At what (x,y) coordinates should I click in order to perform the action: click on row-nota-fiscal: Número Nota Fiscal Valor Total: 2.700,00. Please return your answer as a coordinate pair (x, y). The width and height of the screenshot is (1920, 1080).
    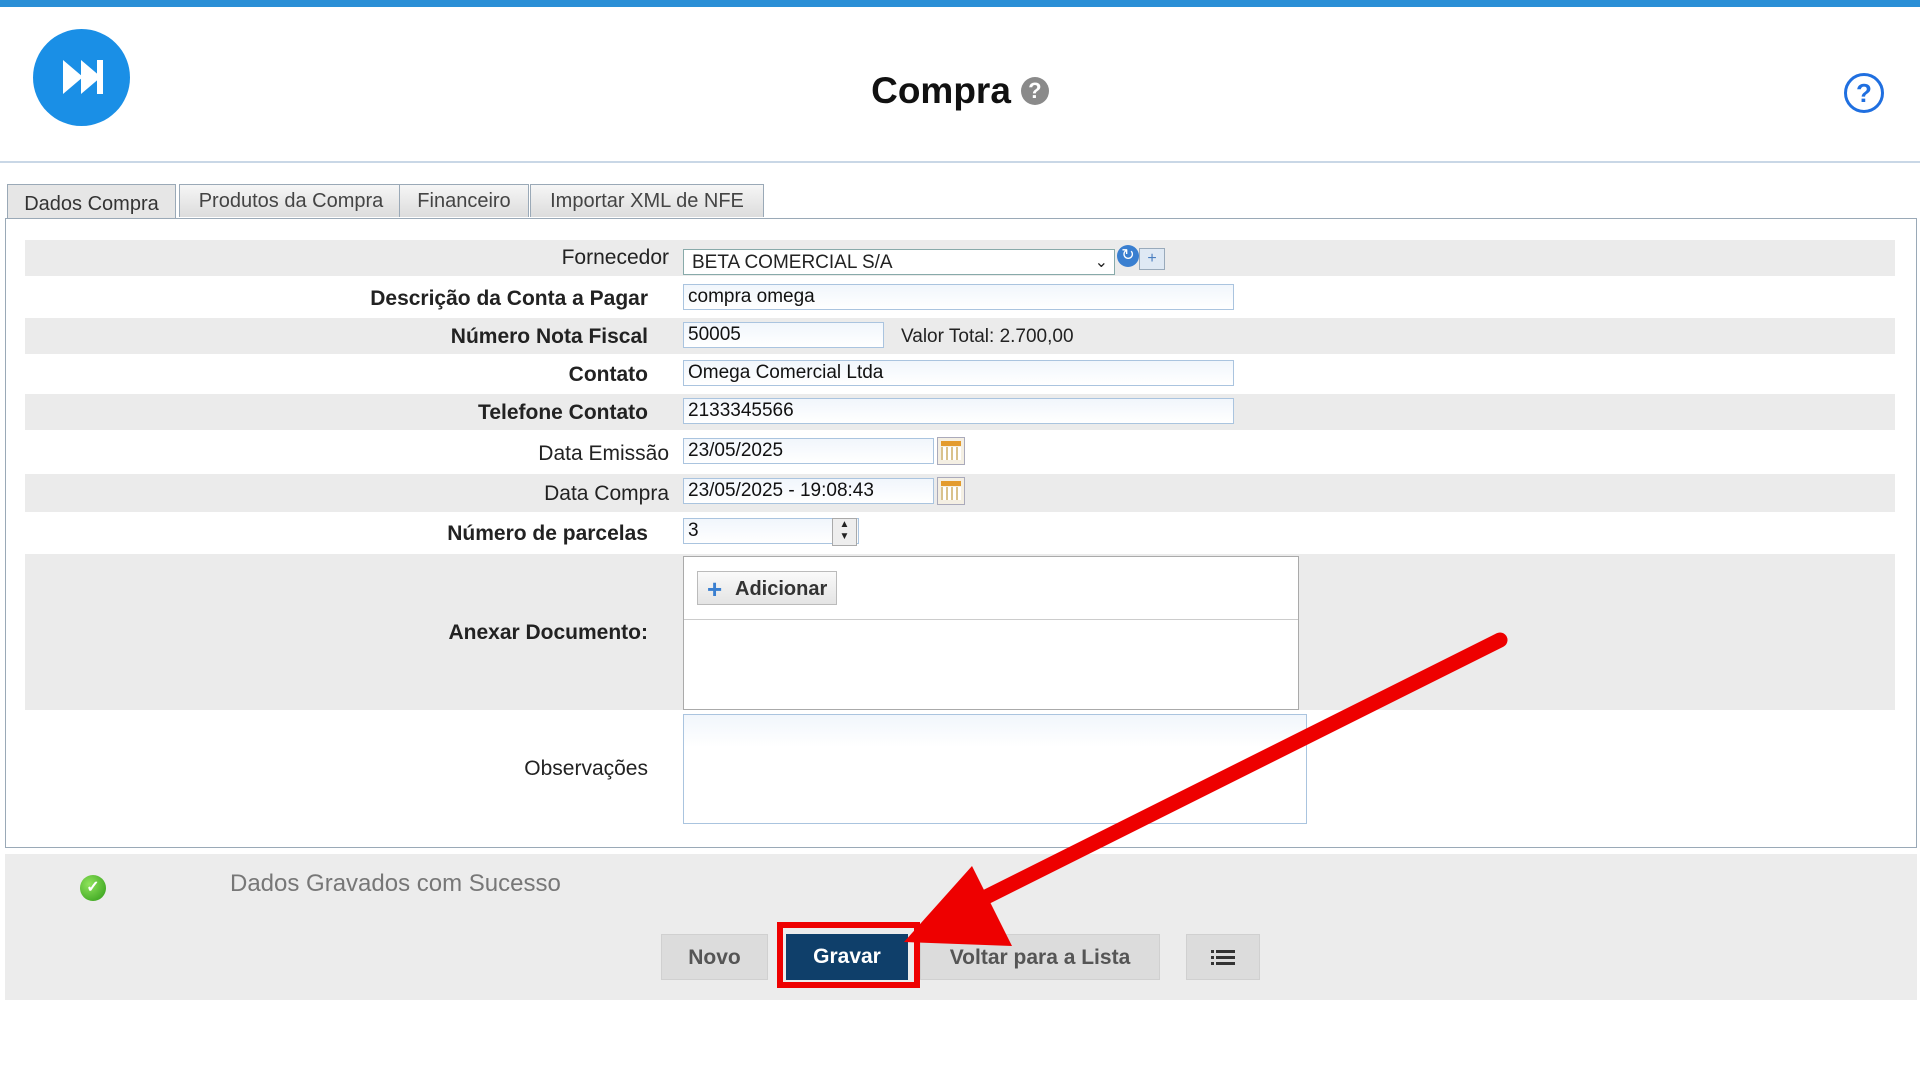
    Looking at the image, I should click on (960, 336).